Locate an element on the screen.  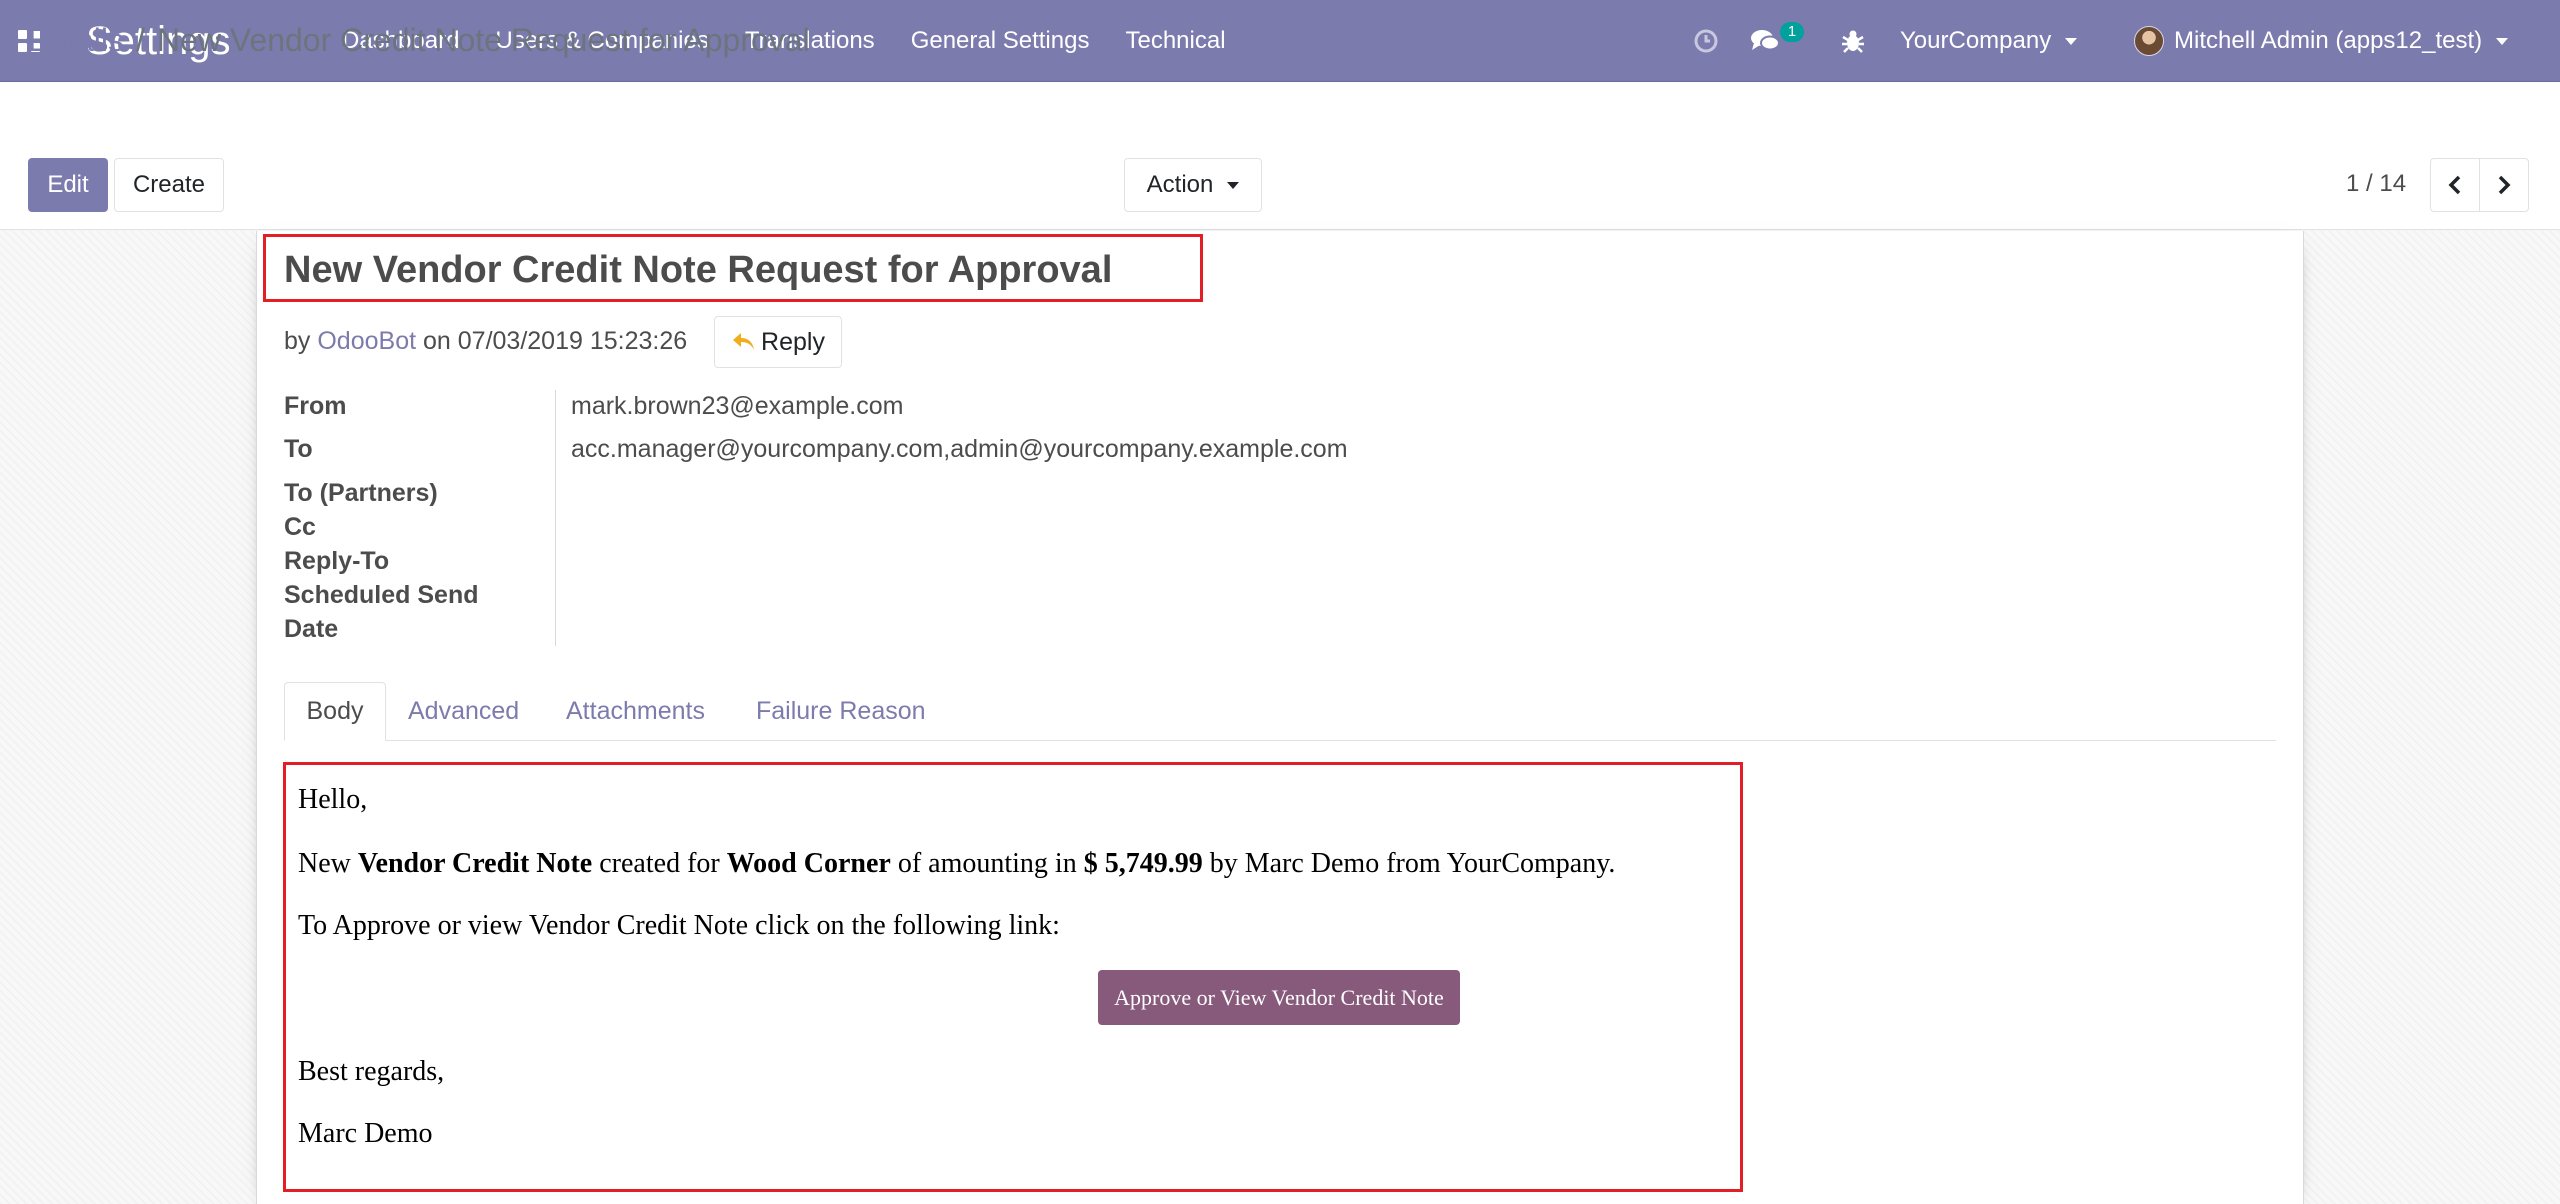
mail-meta: by OdooBot on 07/03/2019 15:23:26 is located at coordinates (485, 341).